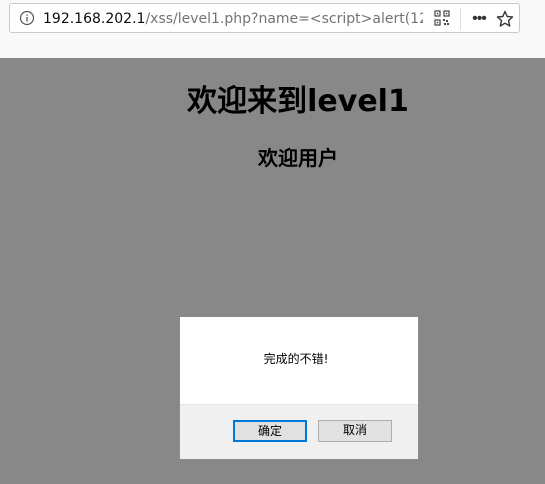 The width and height of the screenshot is (545, 484). Describe the element at coordinates (298, 158) in the screenshot. I see `page-subtitle: 欢迎用户` at that location.